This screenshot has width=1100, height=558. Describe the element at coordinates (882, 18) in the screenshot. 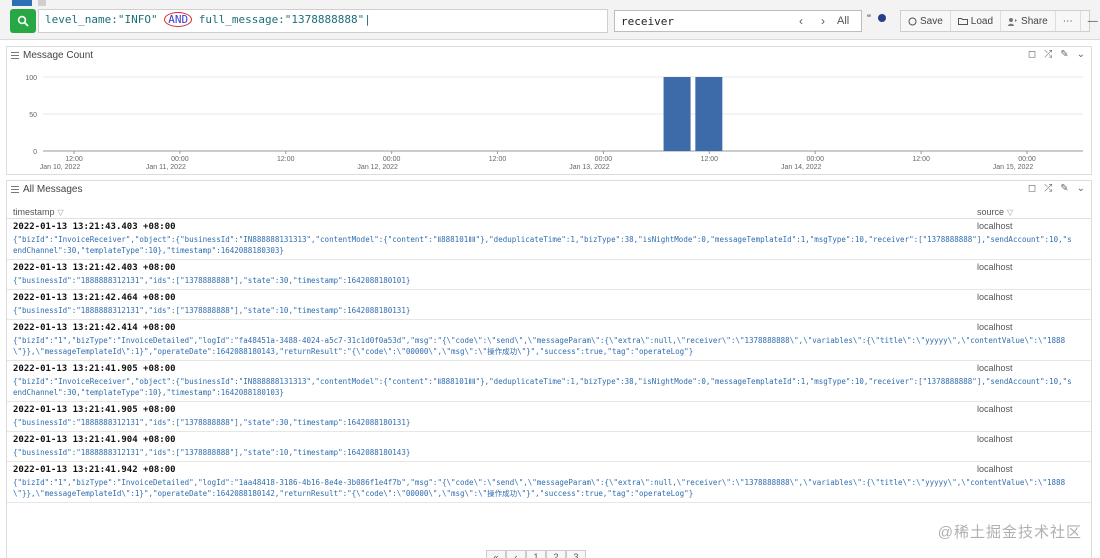

I see `pin-icon` at that location.